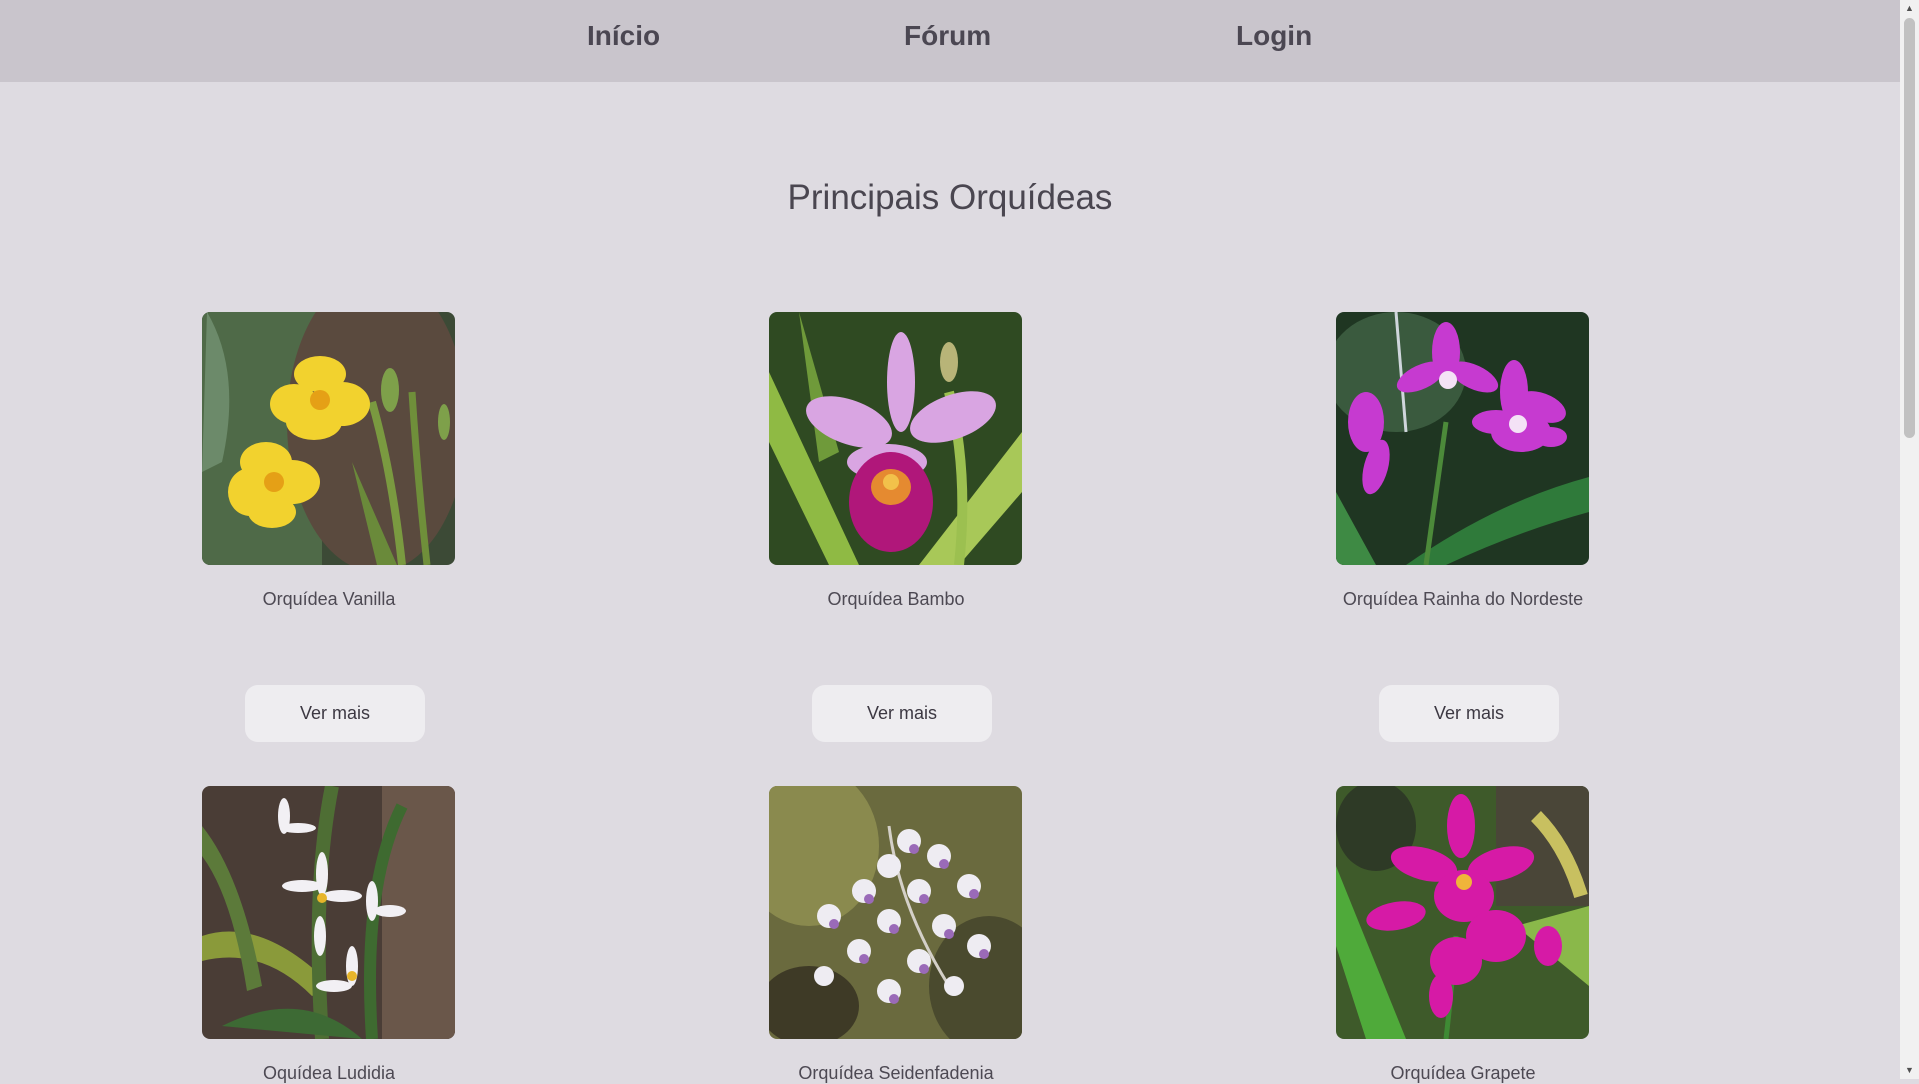 The image size is (1919, 1084). What do you see at coordinates (329, 599) in the screenshot?
I see `orchid-name: Orquídea Vanilla` at bounding box center [329, 599].